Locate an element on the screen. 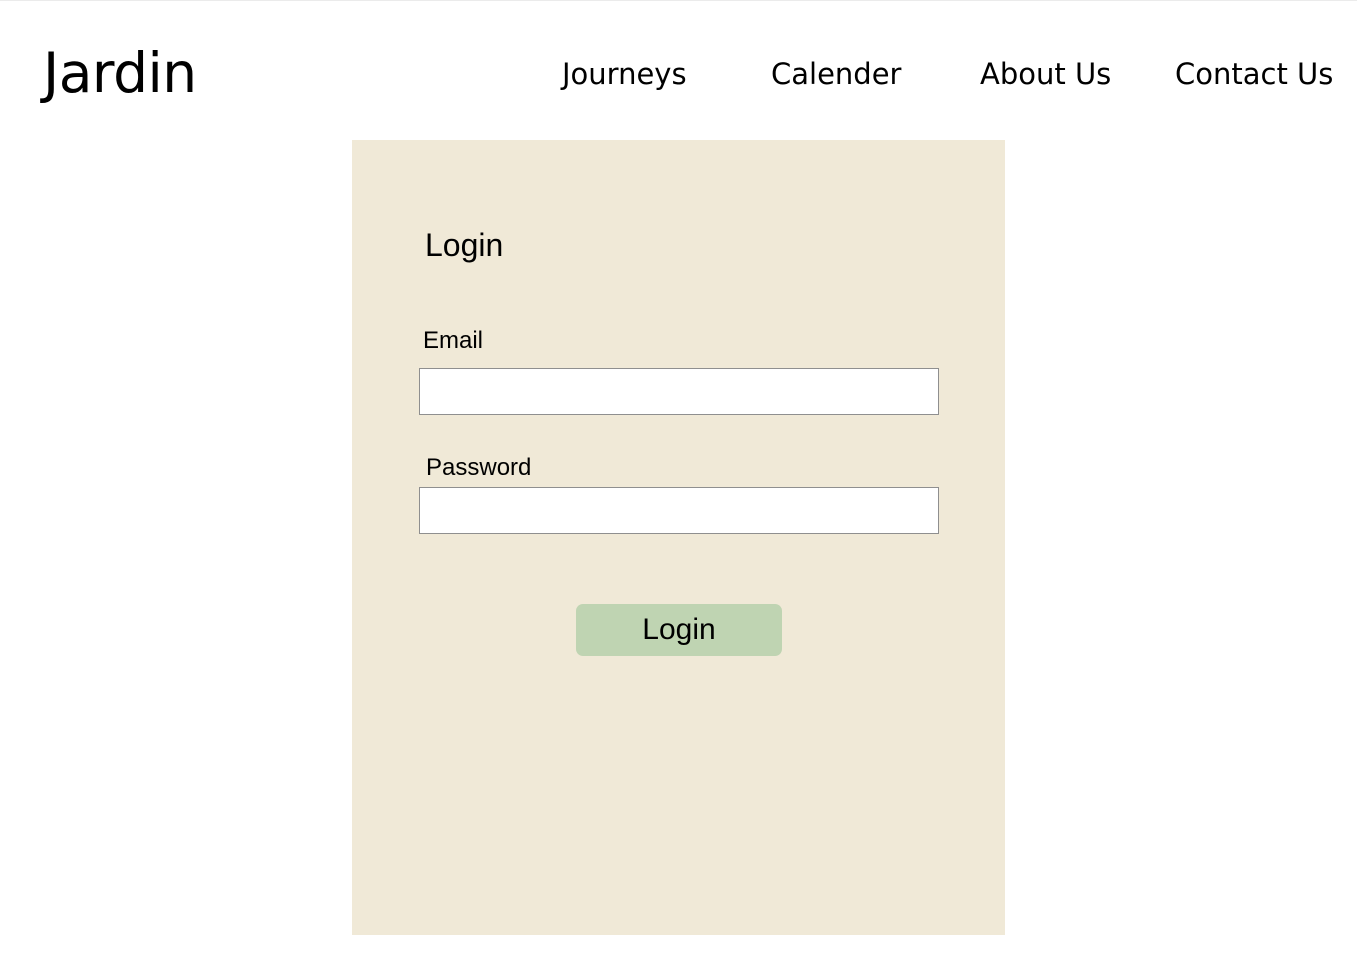  nav-link-calender: Calender is located at coordinates (836, 74).